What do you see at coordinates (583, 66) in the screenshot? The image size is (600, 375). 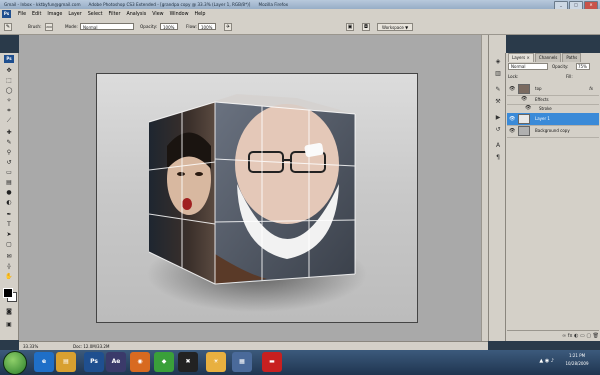 I see `layer-opacity-field: 75%` at bounding box center [583, 66].